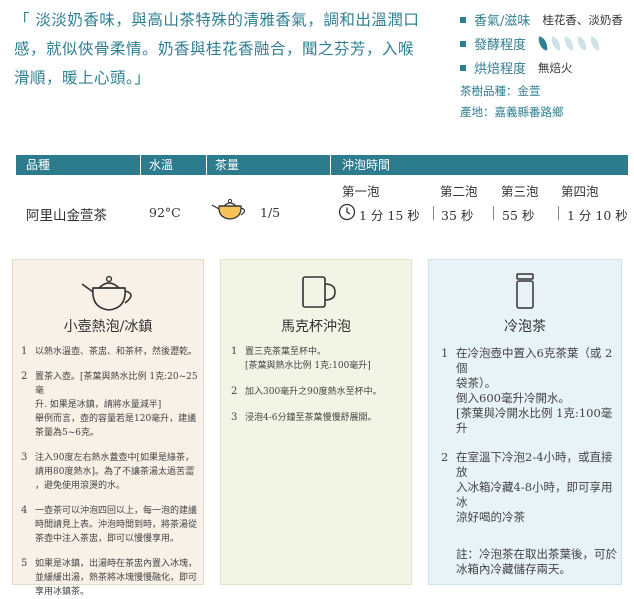 This screenshot has height=599, width=634. Describe the element at coordinates (116, 384) in the screenshot. I see `step-line: 置茶入壺。[茶葉與熱水比例 1克:20~25毫` at that location.